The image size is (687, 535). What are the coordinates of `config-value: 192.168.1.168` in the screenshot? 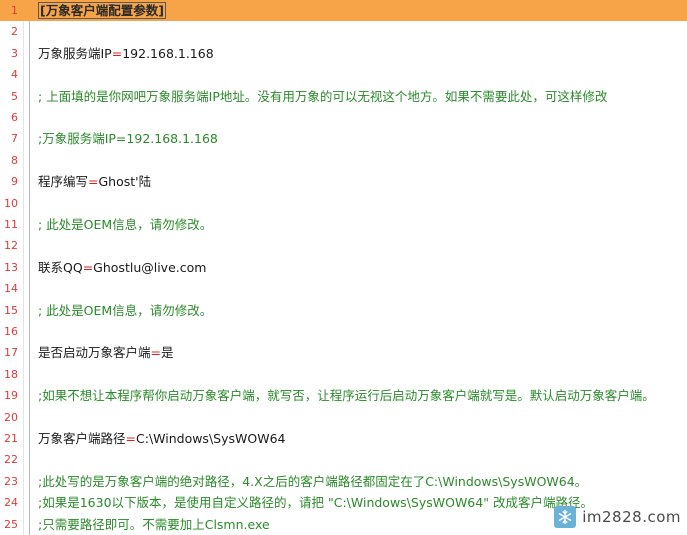 It's located at (168, 53).